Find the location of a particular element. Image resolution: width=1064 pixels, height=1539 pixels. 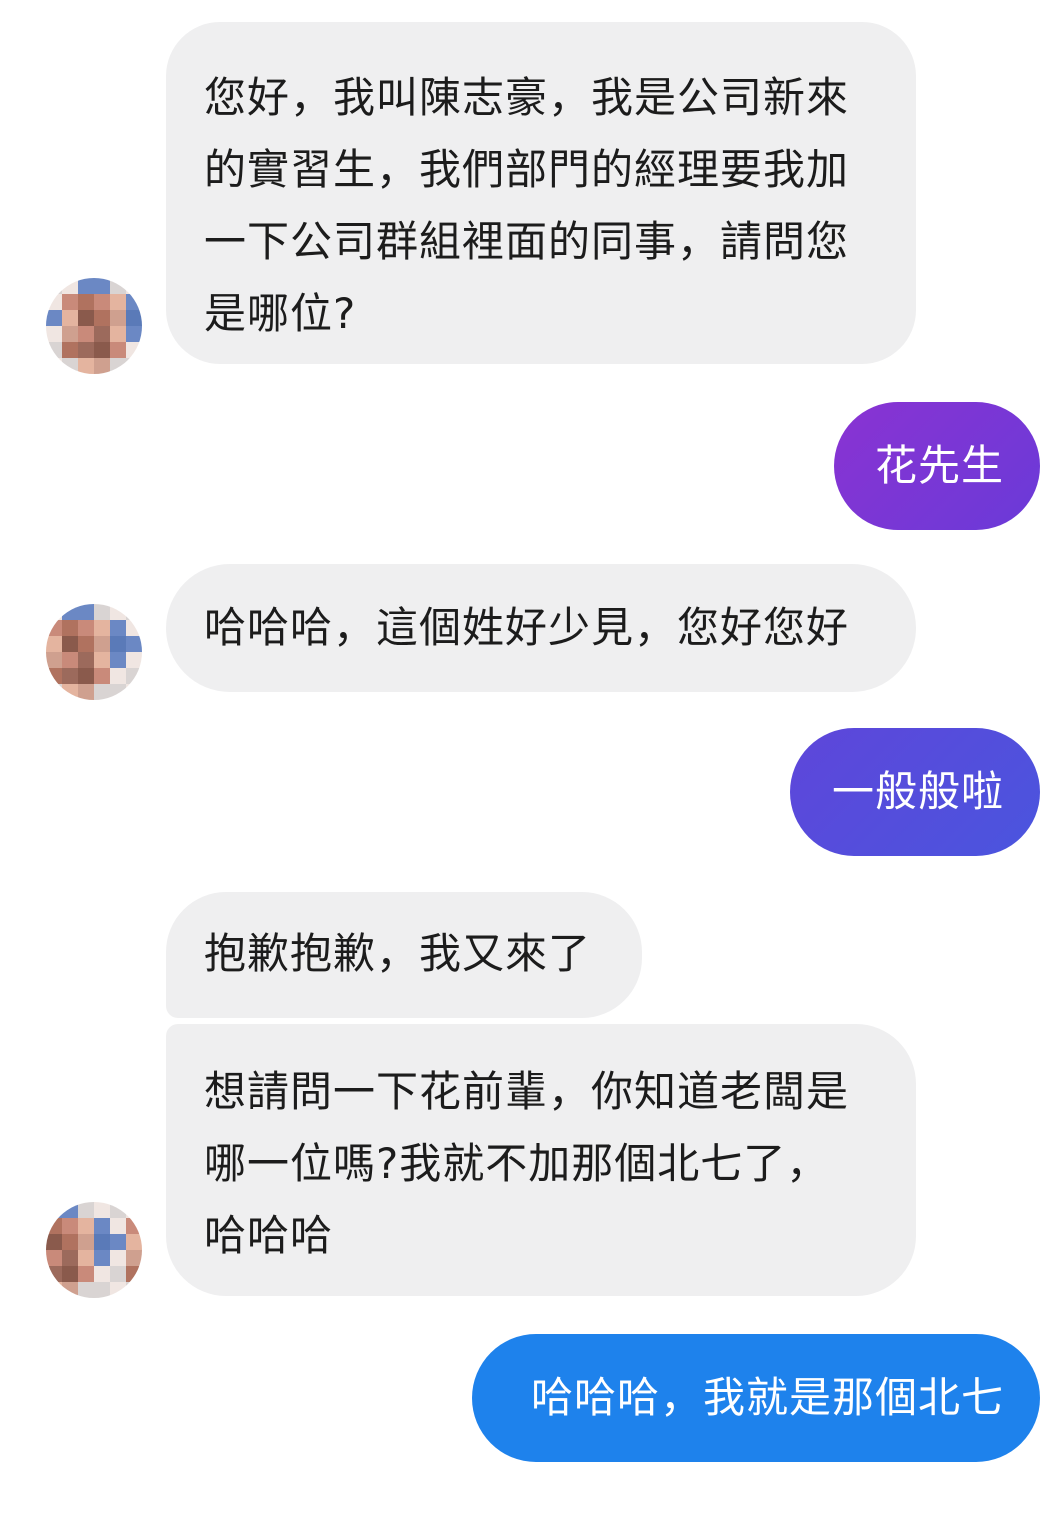

incoming-message-bubble: 抱歉抱歉，我又來了 is located at coordinates (404, 955).